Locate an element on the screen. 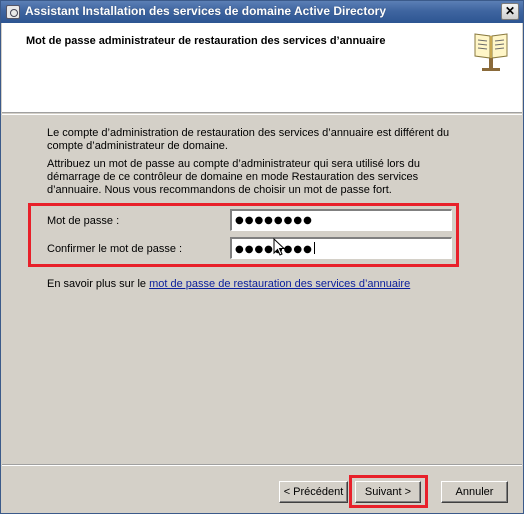  text-caret is located at coordinates (314, 248).